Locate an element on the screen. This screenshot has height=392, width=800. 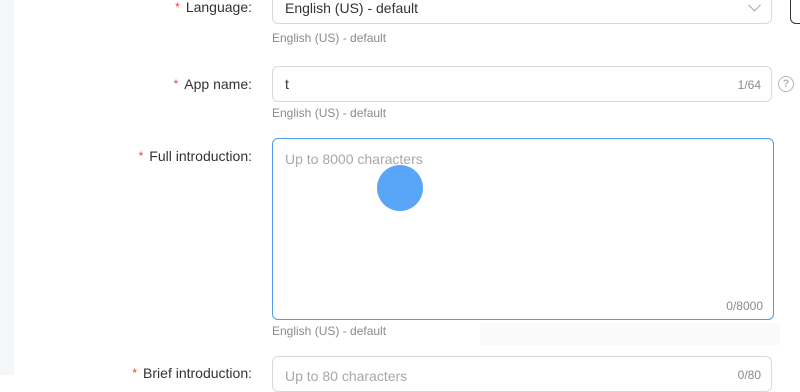
app-name-input-value: t is located at coordinates (287, 84).